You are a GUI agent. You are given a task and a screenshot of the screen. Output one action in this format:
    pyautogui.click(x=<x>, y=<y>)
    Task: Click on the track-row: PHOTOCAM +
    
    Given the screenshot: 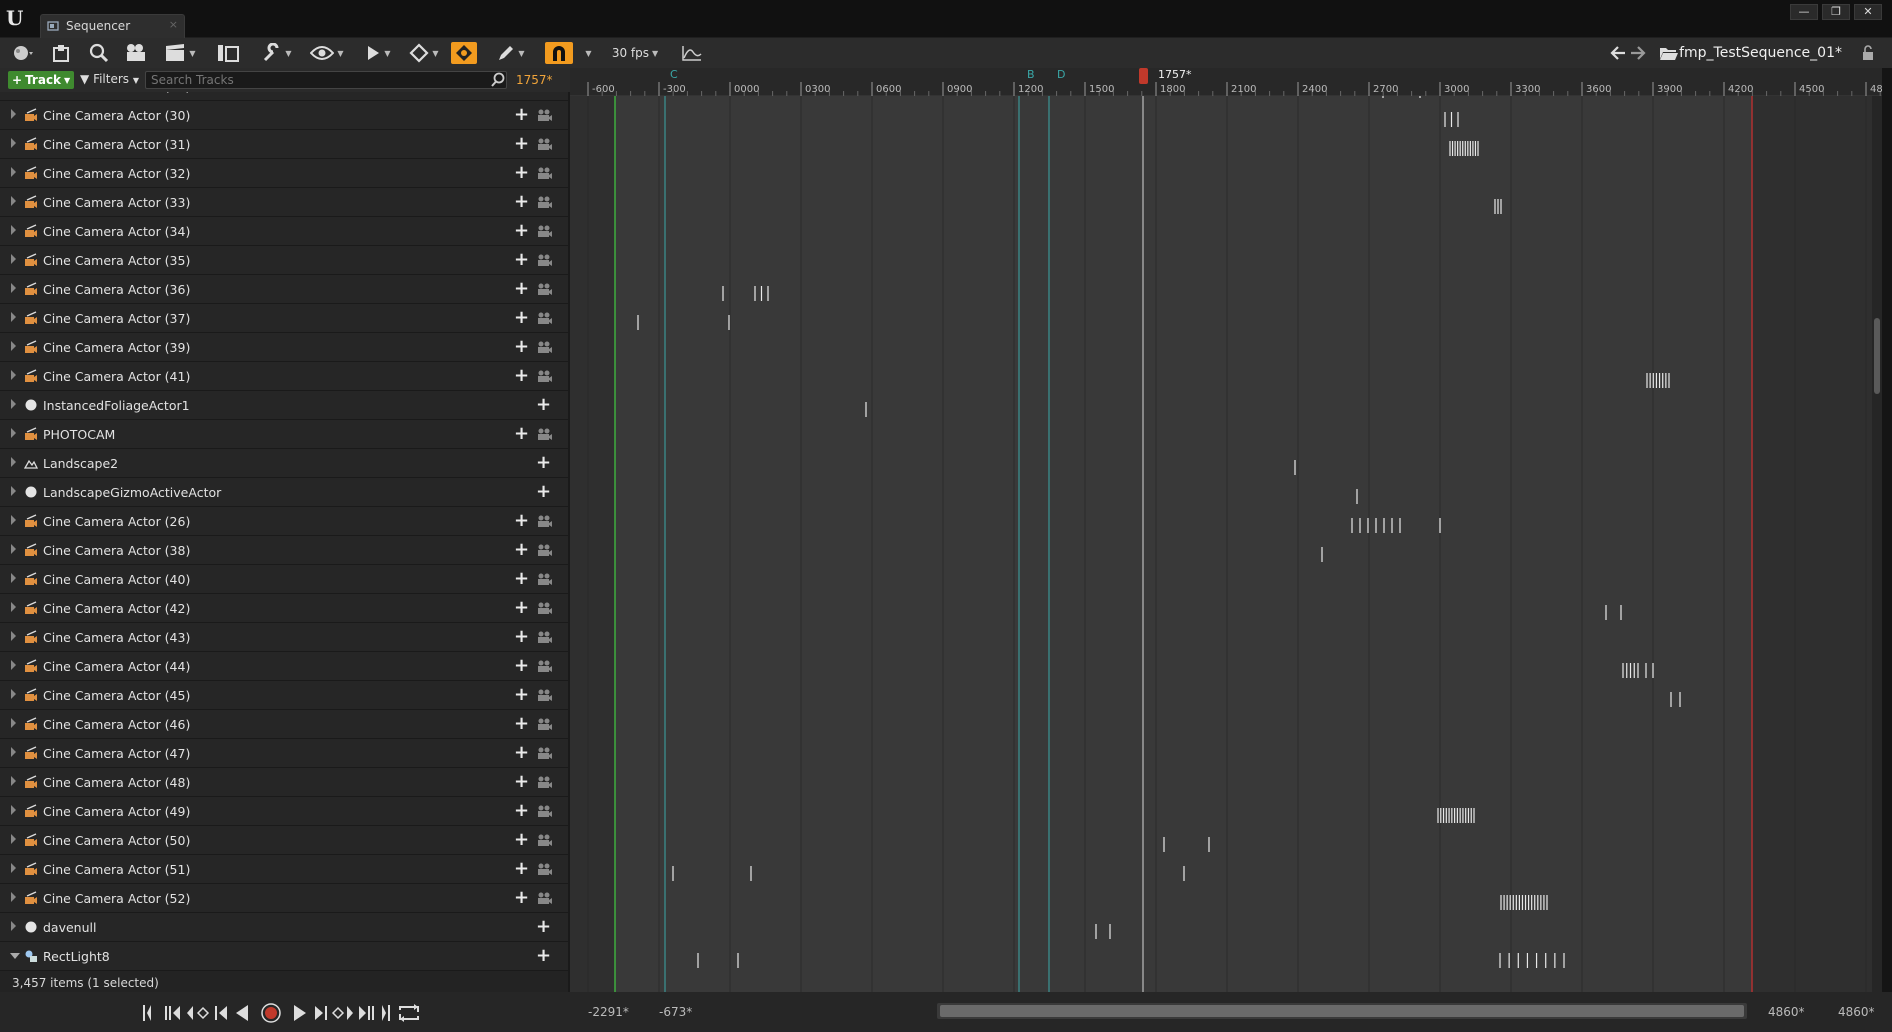 What is the action you would take?
    pyautogui.click(x=284, y=434)
    